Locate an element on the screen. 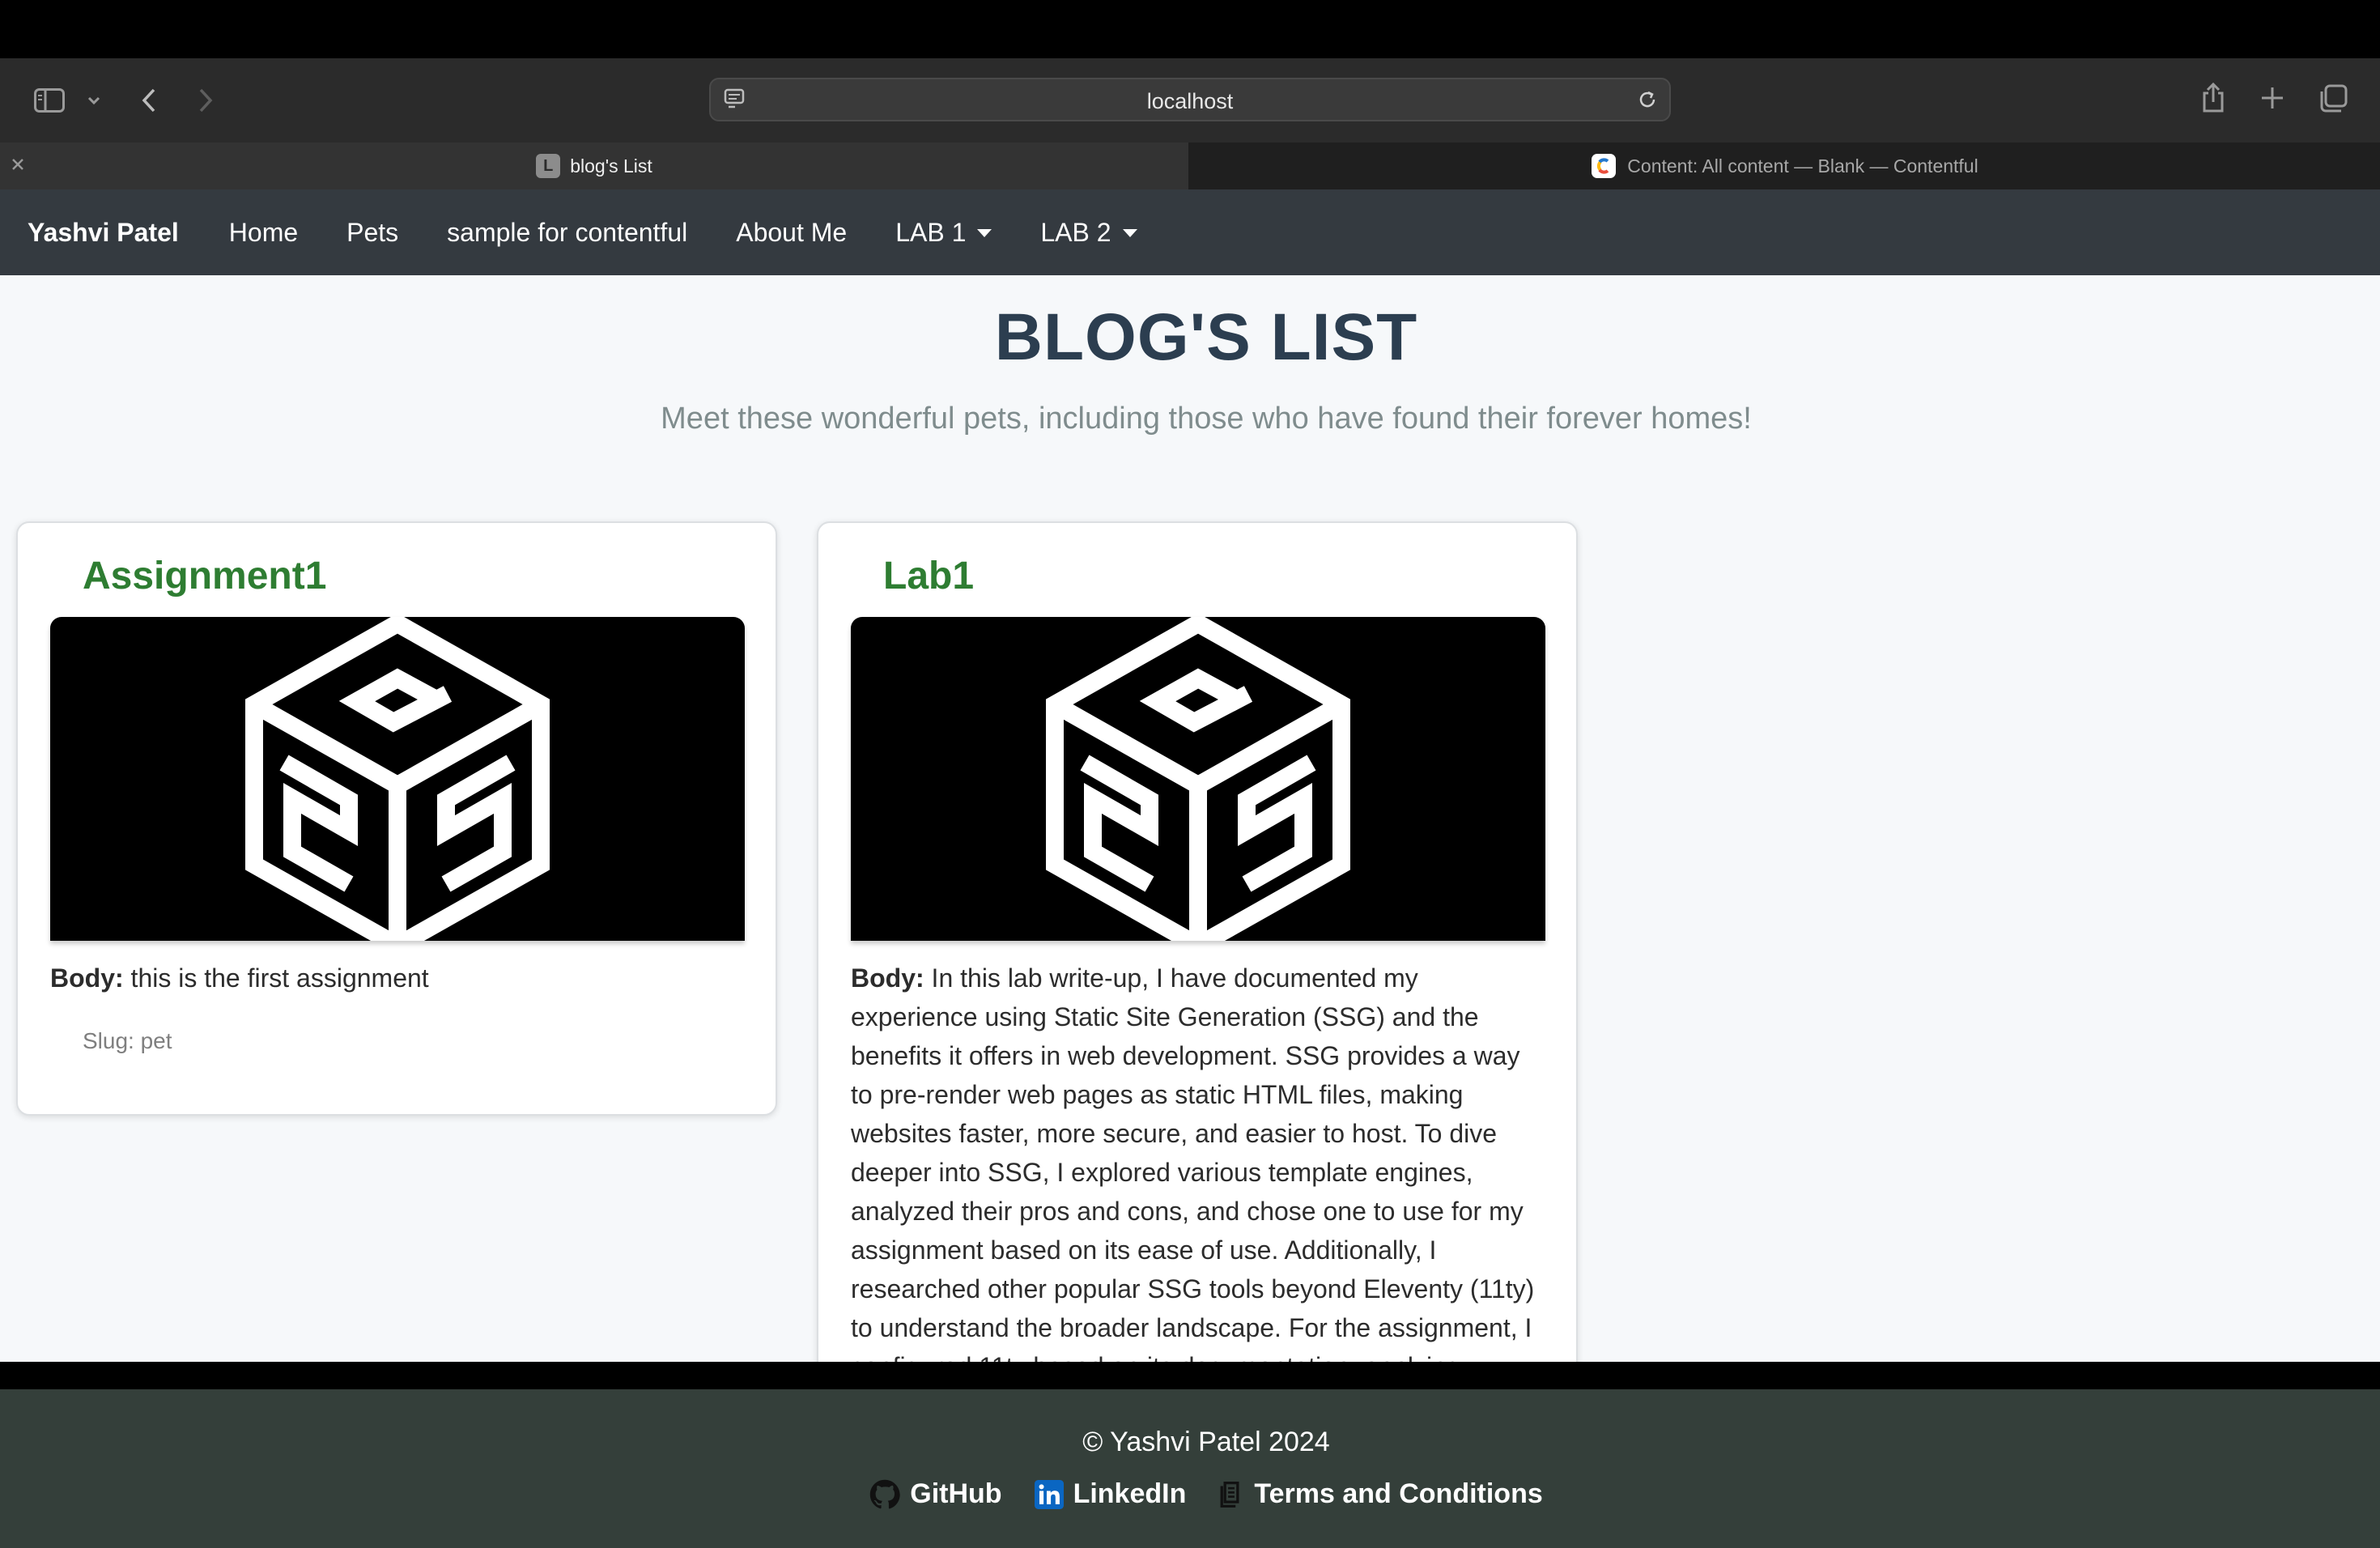  tab-label: blog's List is located at coordinates (611, 166).